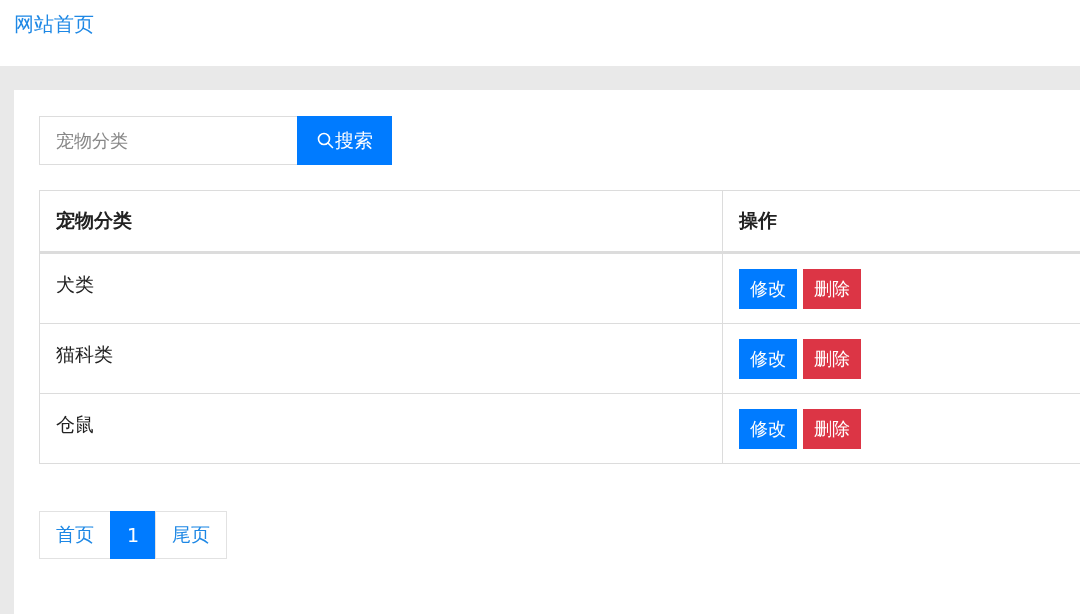 The width and height of the screenshot is (1080, 614). I want to click on page-button: 首页, so click(75, 535).